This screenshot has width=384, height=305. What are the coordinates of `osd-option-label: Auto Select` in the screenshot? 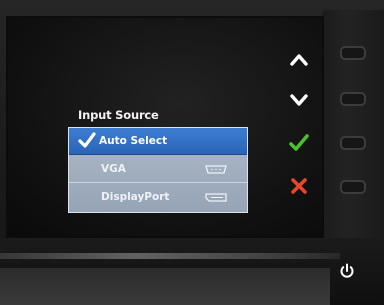 It's located at (133, 141).